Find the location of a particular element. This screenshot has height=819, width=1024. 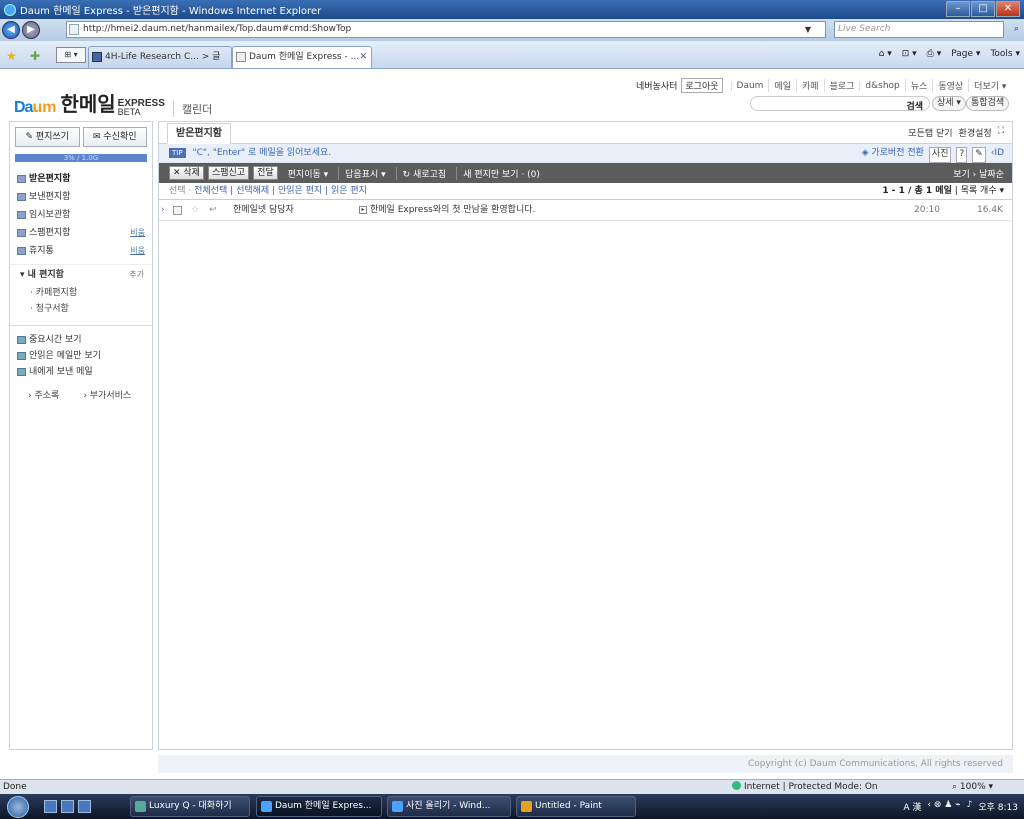

tab-research: 4H-Life Research C... > 글 is located at coordinates (160, 57).